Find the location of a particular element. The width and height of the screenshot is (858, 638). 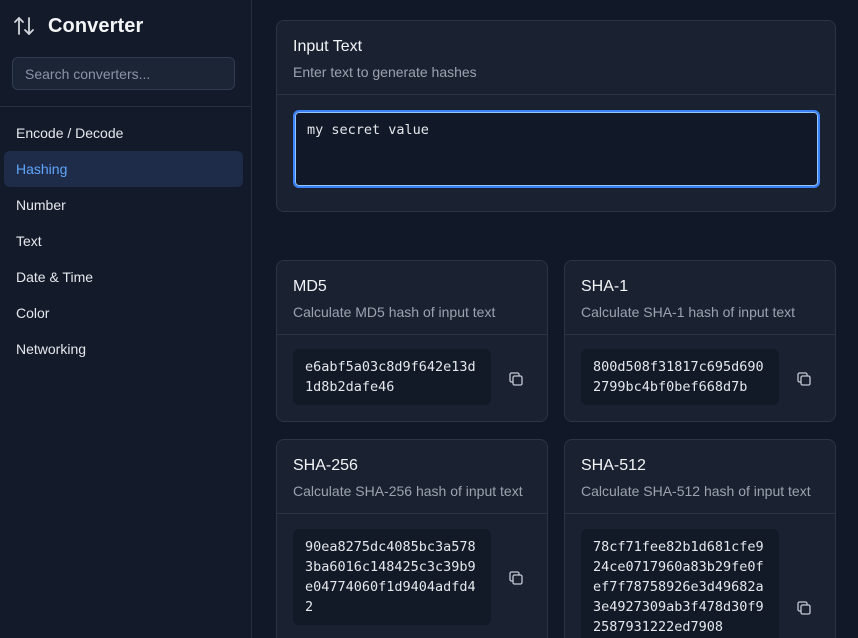

sidebar-item-number: Number is located at coordinates (123, 205).